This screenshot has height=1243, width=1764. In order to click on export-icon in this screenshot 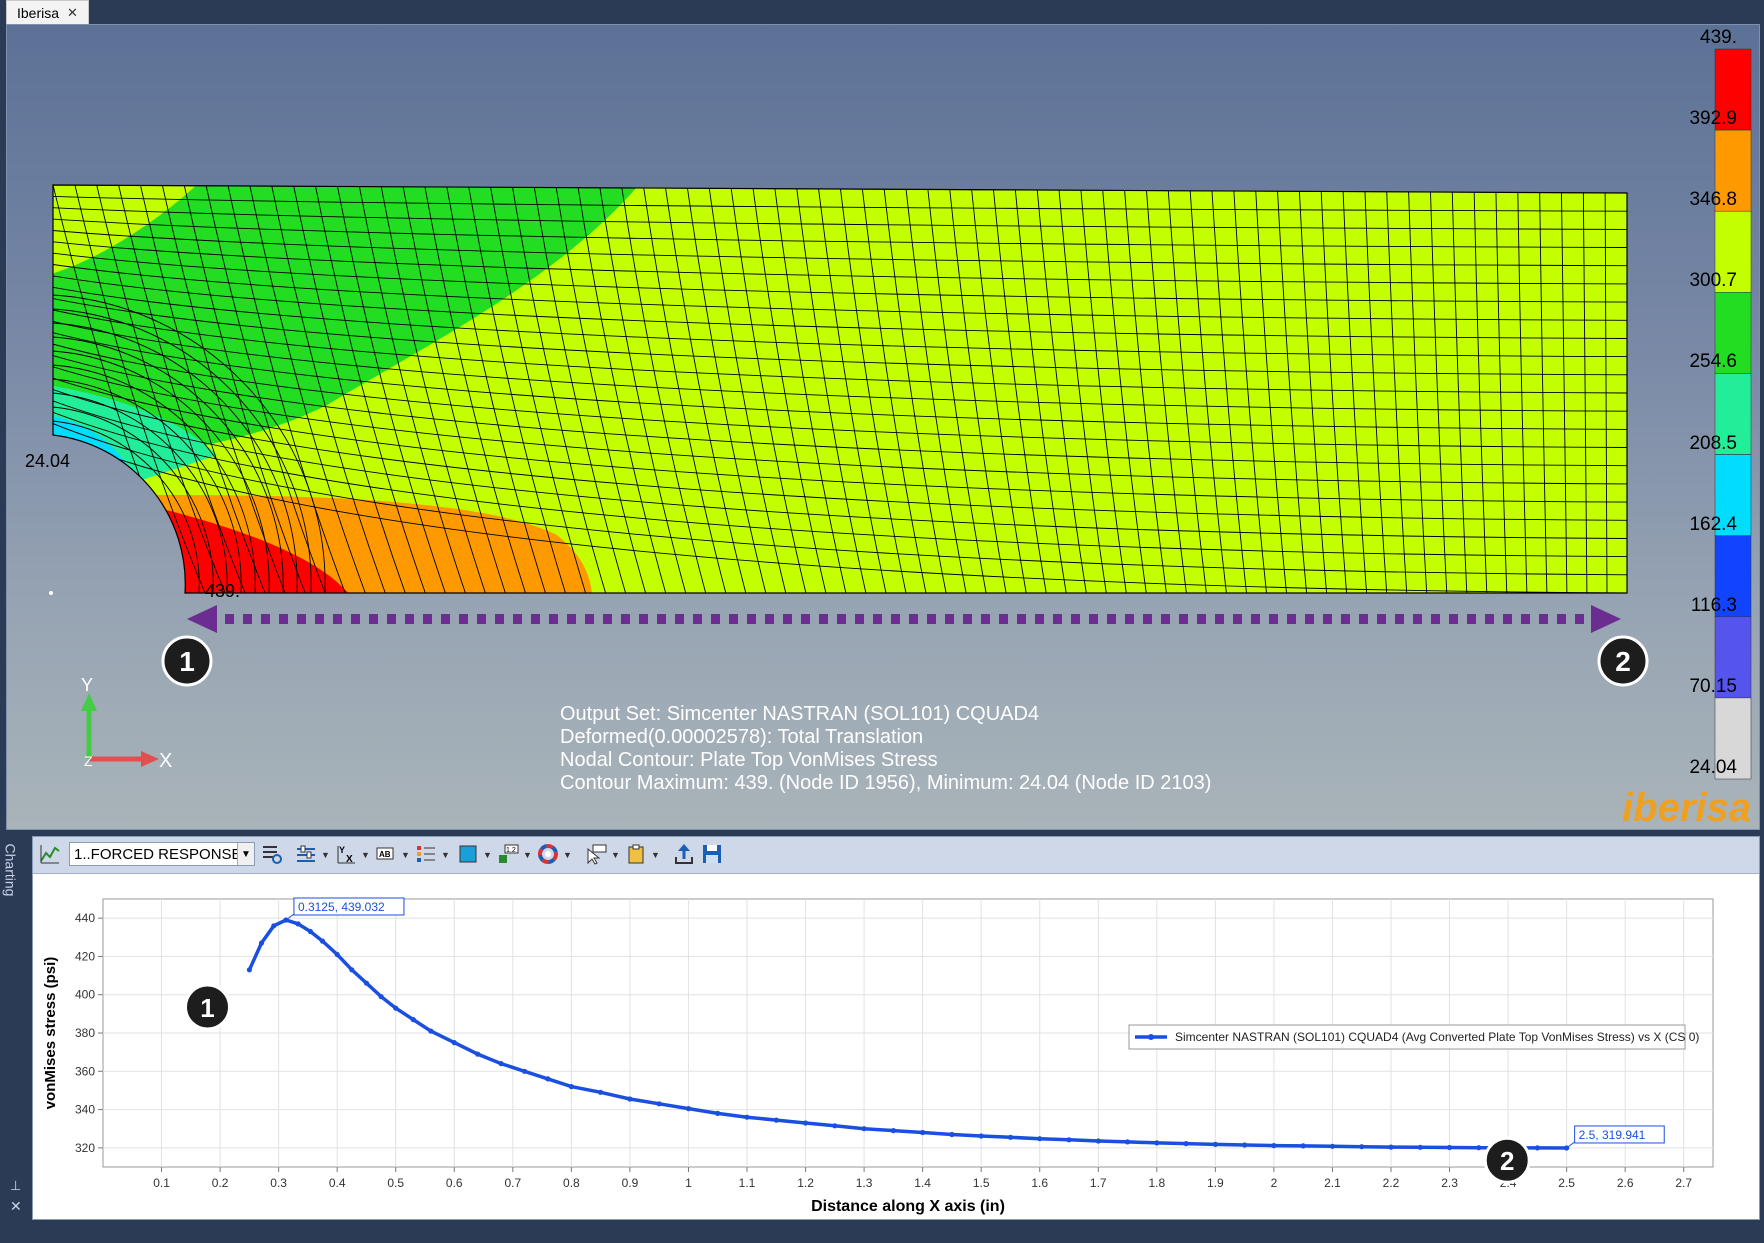, I will do `click(684, 854)`.